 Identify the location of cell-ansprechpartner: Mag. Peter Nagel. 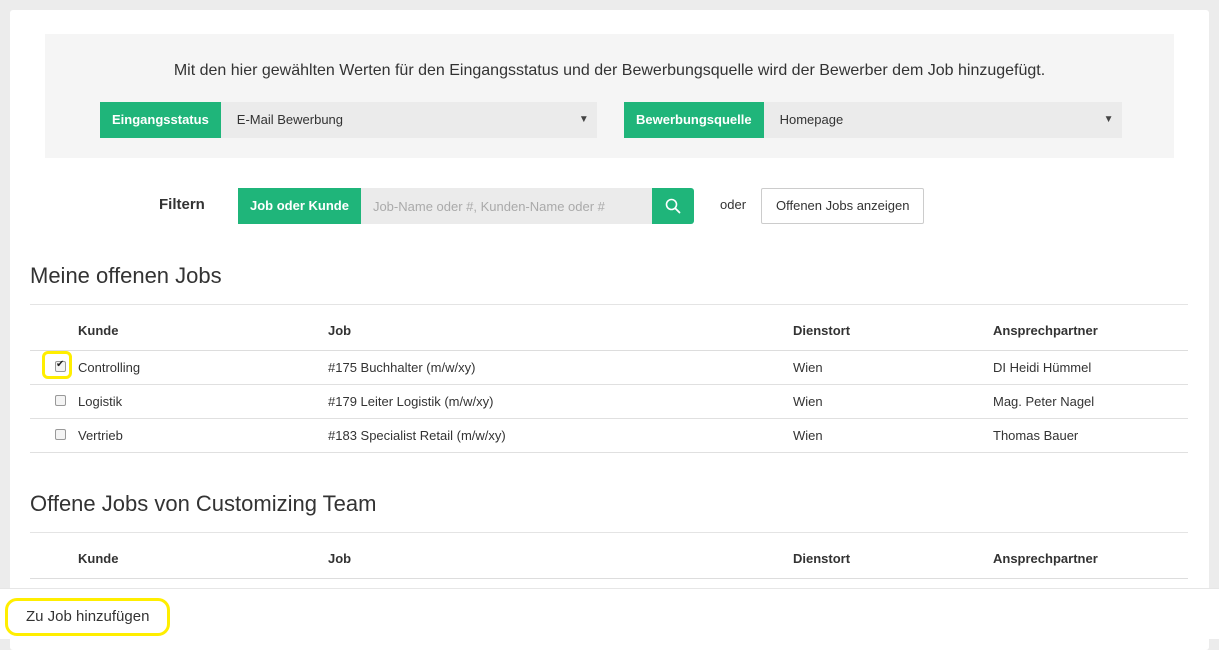
(1090, 401).